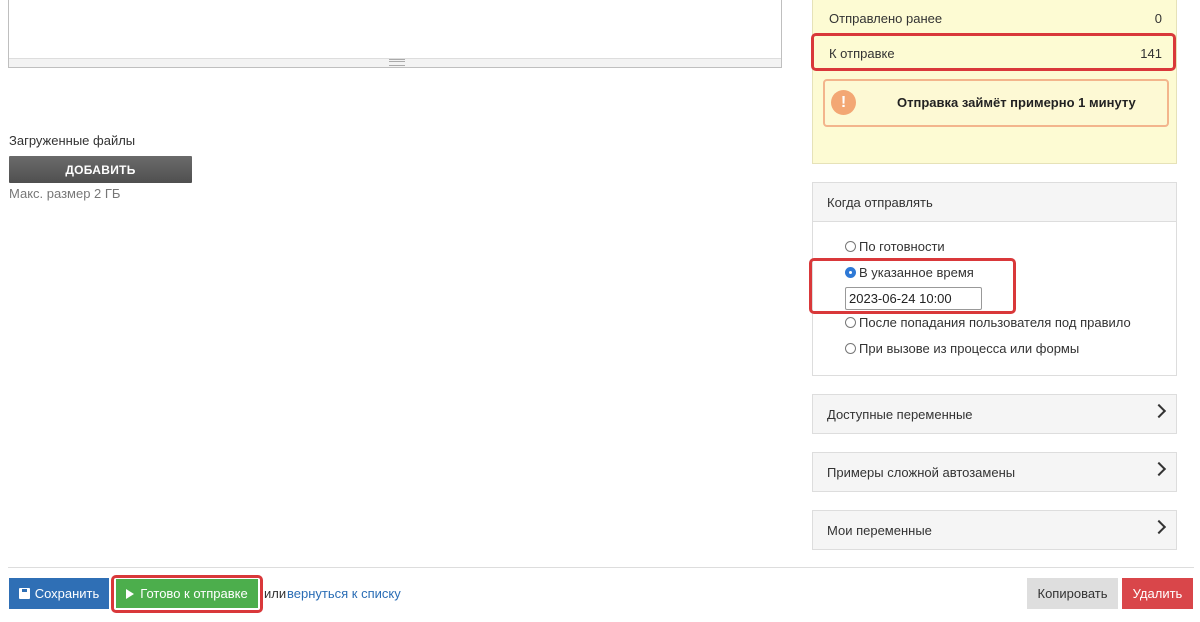 The image size is (1200, 622). I want to click on radio-after-rule, so click(850, 322).